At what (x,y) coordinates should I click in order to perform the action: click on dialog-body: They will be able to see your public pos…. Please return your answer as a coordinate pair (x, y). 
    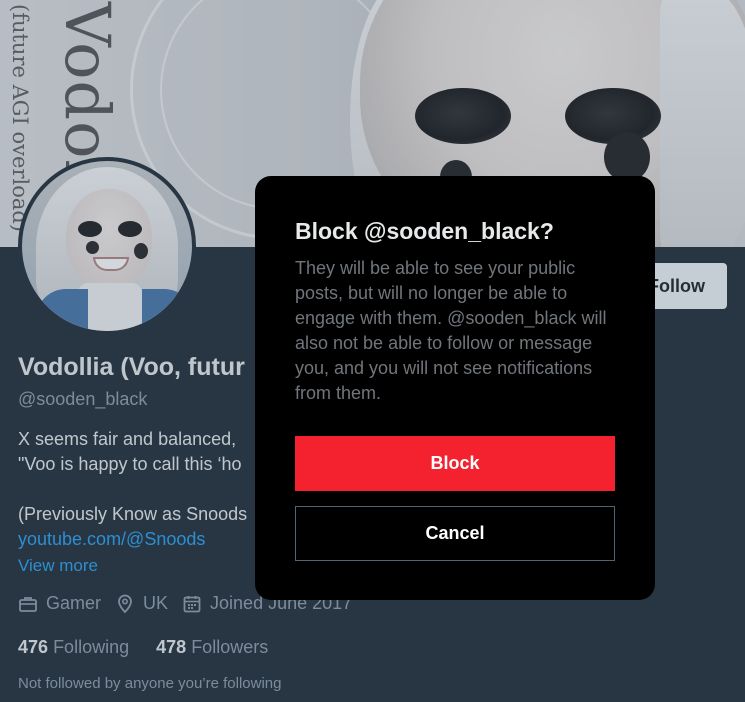
    Looking at the image, I should click on (451, 330).